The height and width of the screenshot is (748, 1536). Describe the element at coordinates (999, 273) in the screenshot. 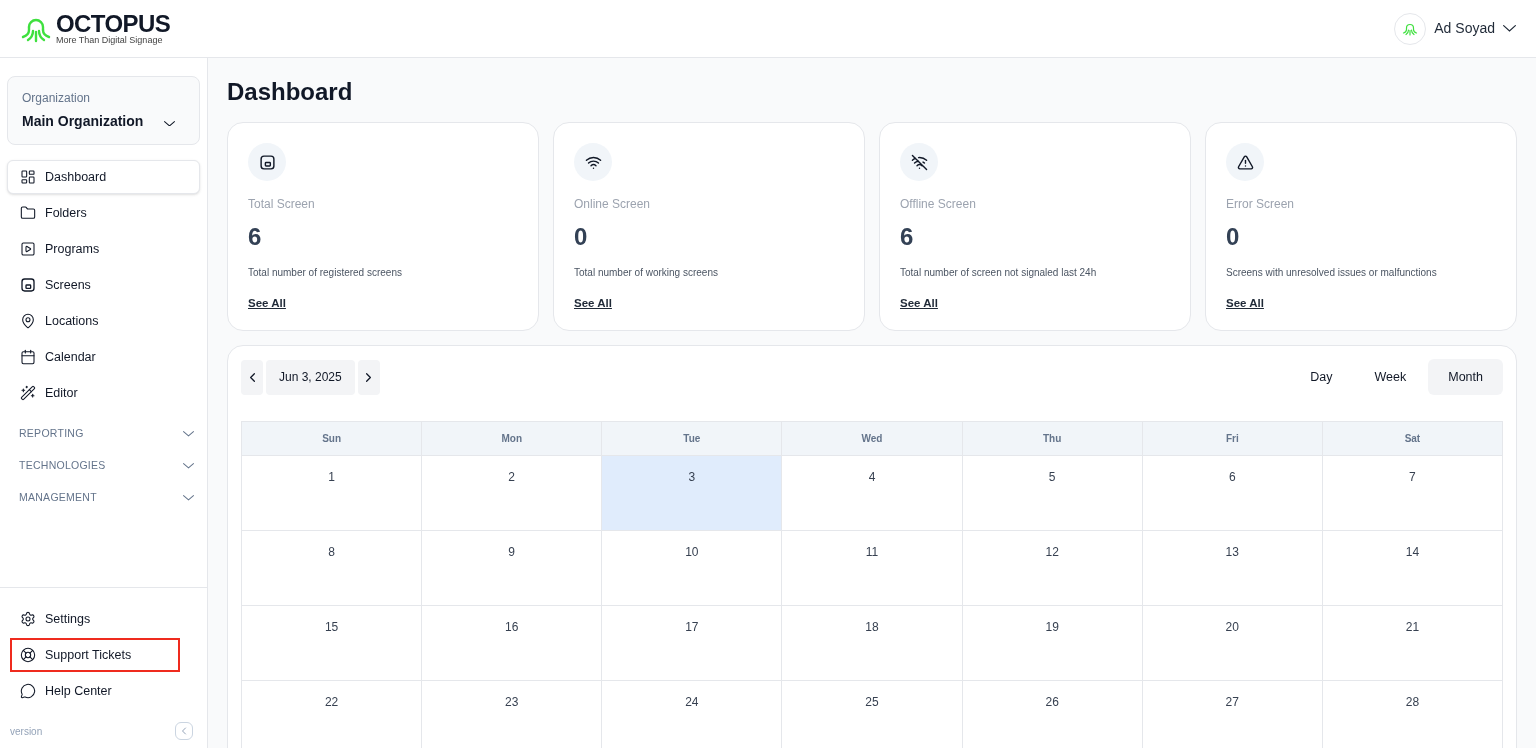

I see `stat-description: Total number of screen not signaled last 24h` at that location.